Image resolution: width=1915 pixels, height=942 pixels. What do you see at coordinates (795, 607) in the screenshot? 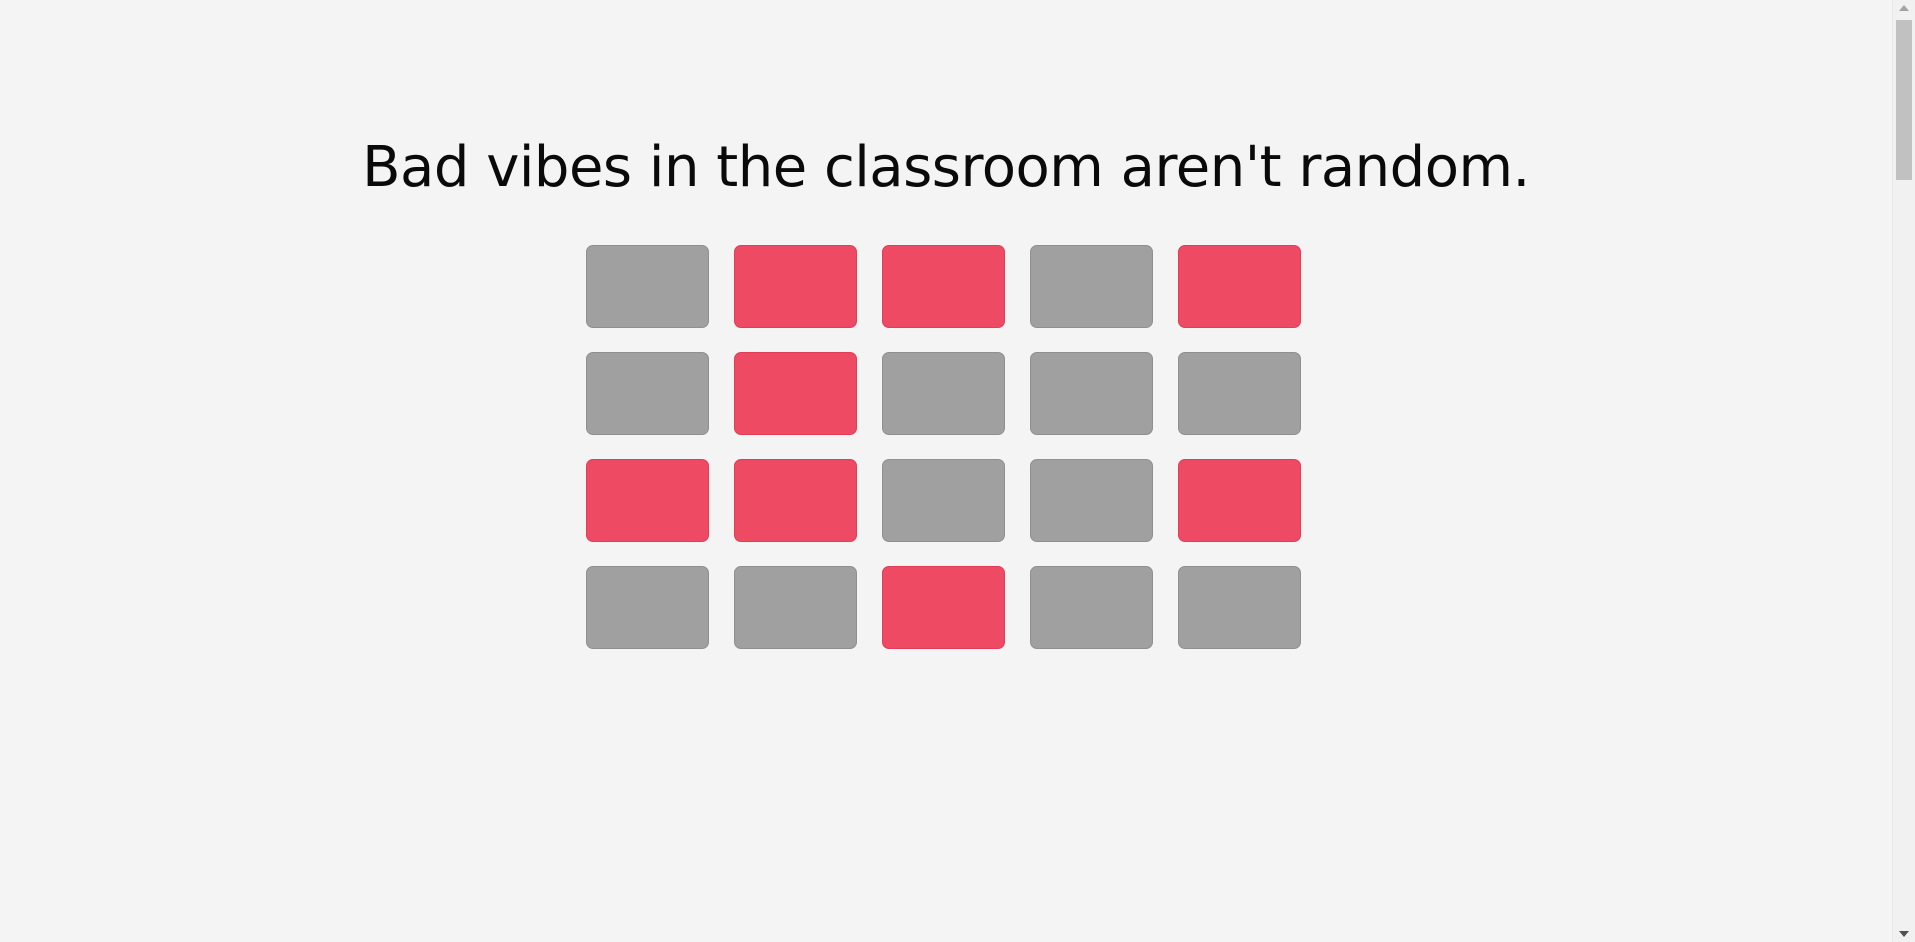
I see `seat-r4-c2` at bounding box center [795, 607].